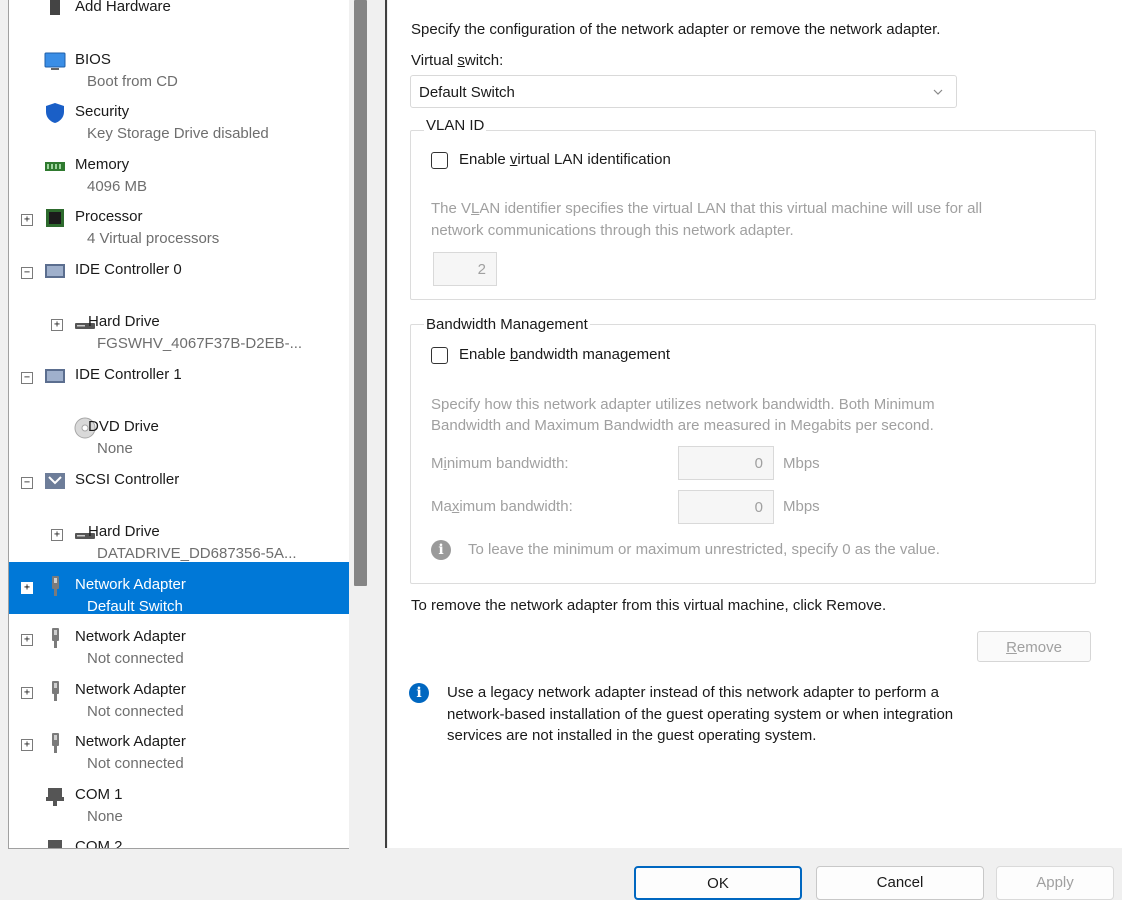 The width and height of the screenshot is (1122, 900). I want to click on bandwidth-group-title: Bandwidth Management, so click(507, 324).